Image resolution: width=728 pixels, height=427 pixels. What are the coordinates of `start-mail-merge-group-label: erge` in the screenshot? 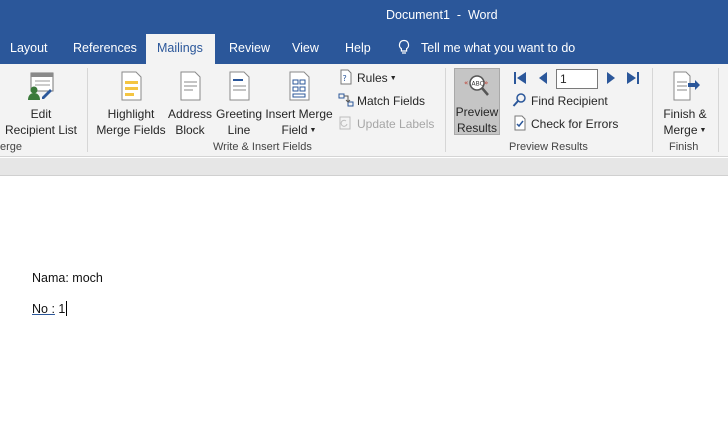 It's located at (11, 147).